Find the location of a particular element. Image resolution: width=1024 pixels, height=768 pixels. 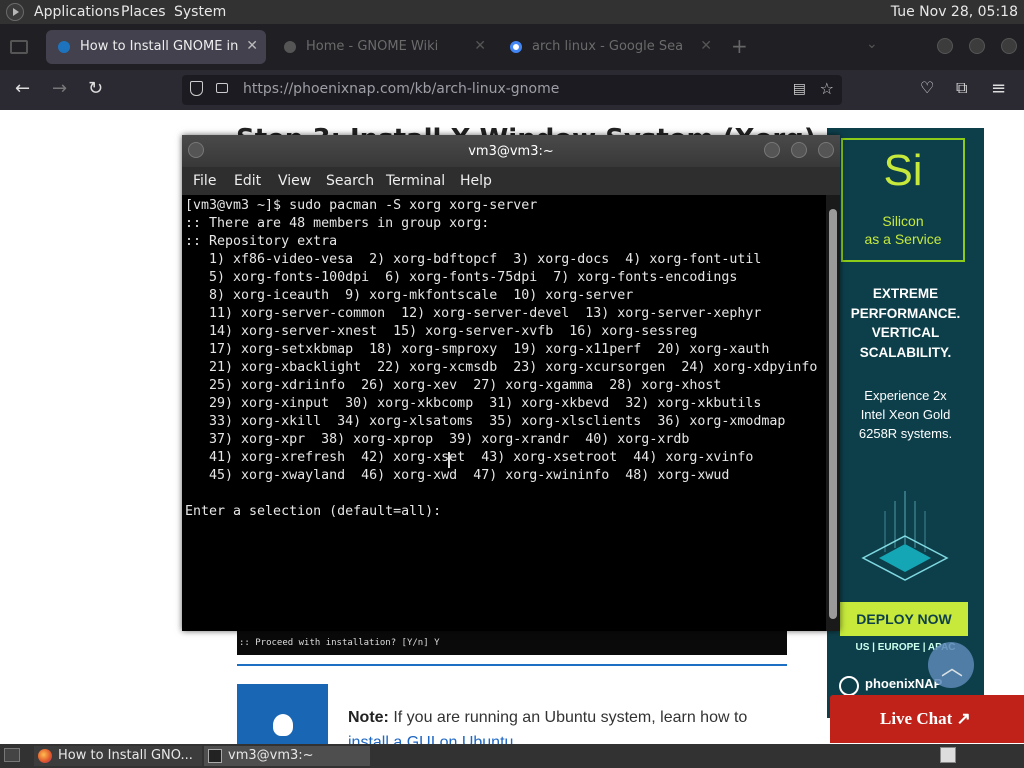

menu-view: View is located at coordinates (294, 181).